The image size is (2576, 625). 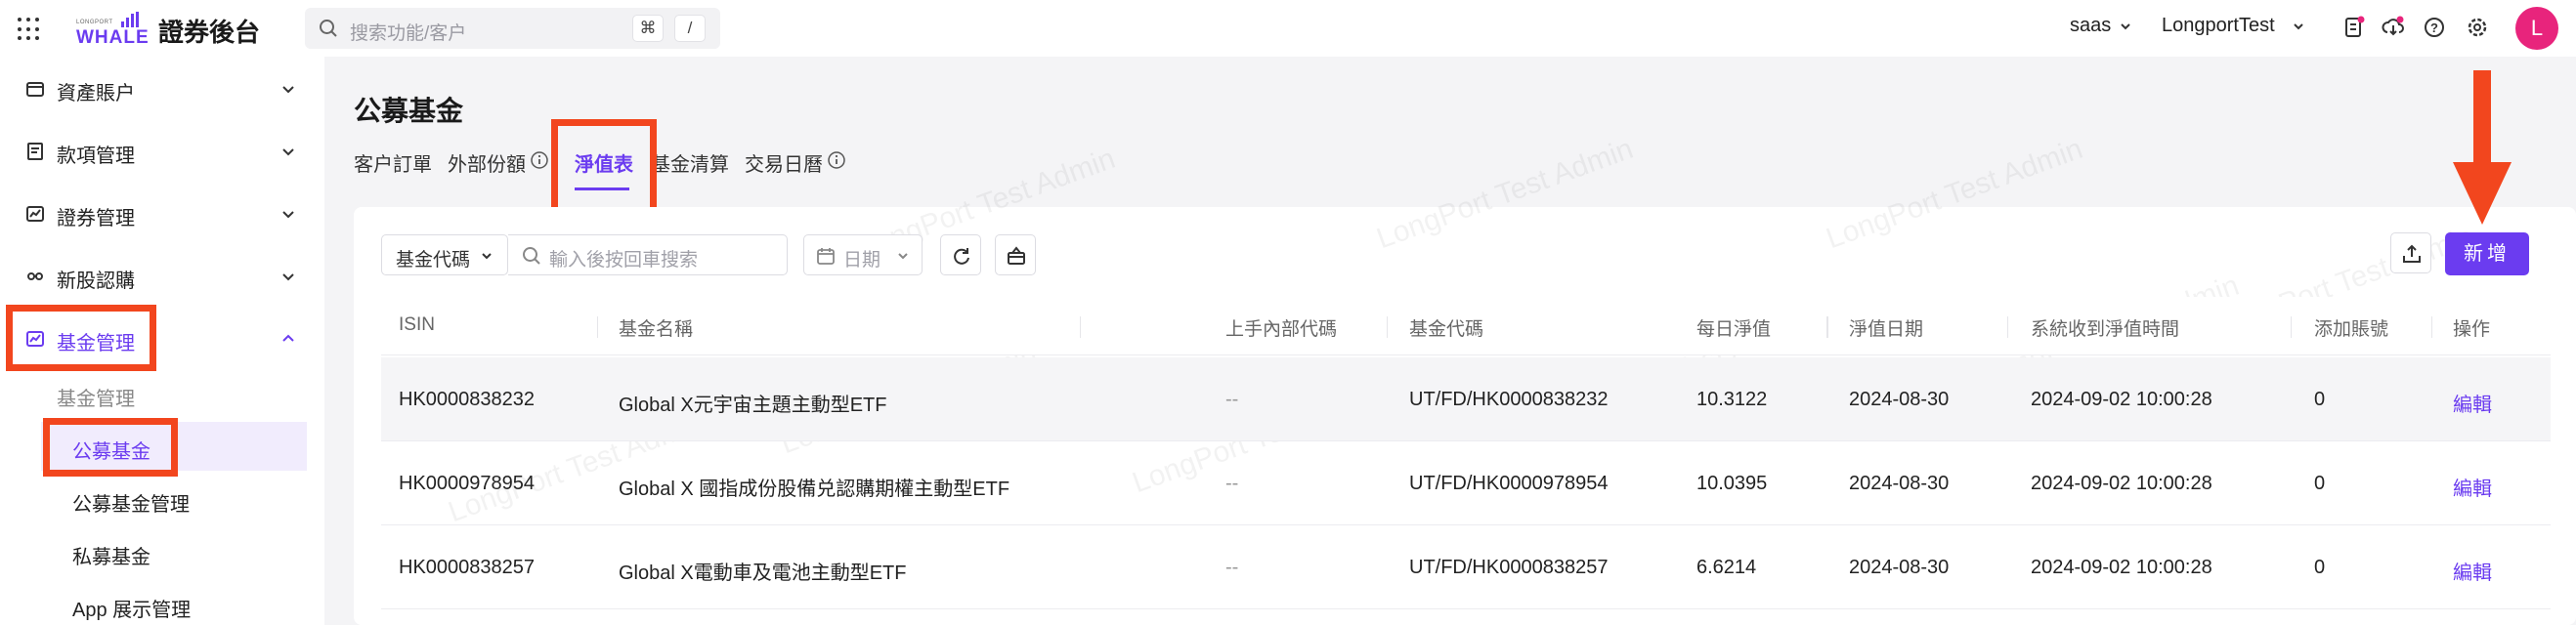 I want to click on cell-upstream-code: --, so click(x=1232, y=483).